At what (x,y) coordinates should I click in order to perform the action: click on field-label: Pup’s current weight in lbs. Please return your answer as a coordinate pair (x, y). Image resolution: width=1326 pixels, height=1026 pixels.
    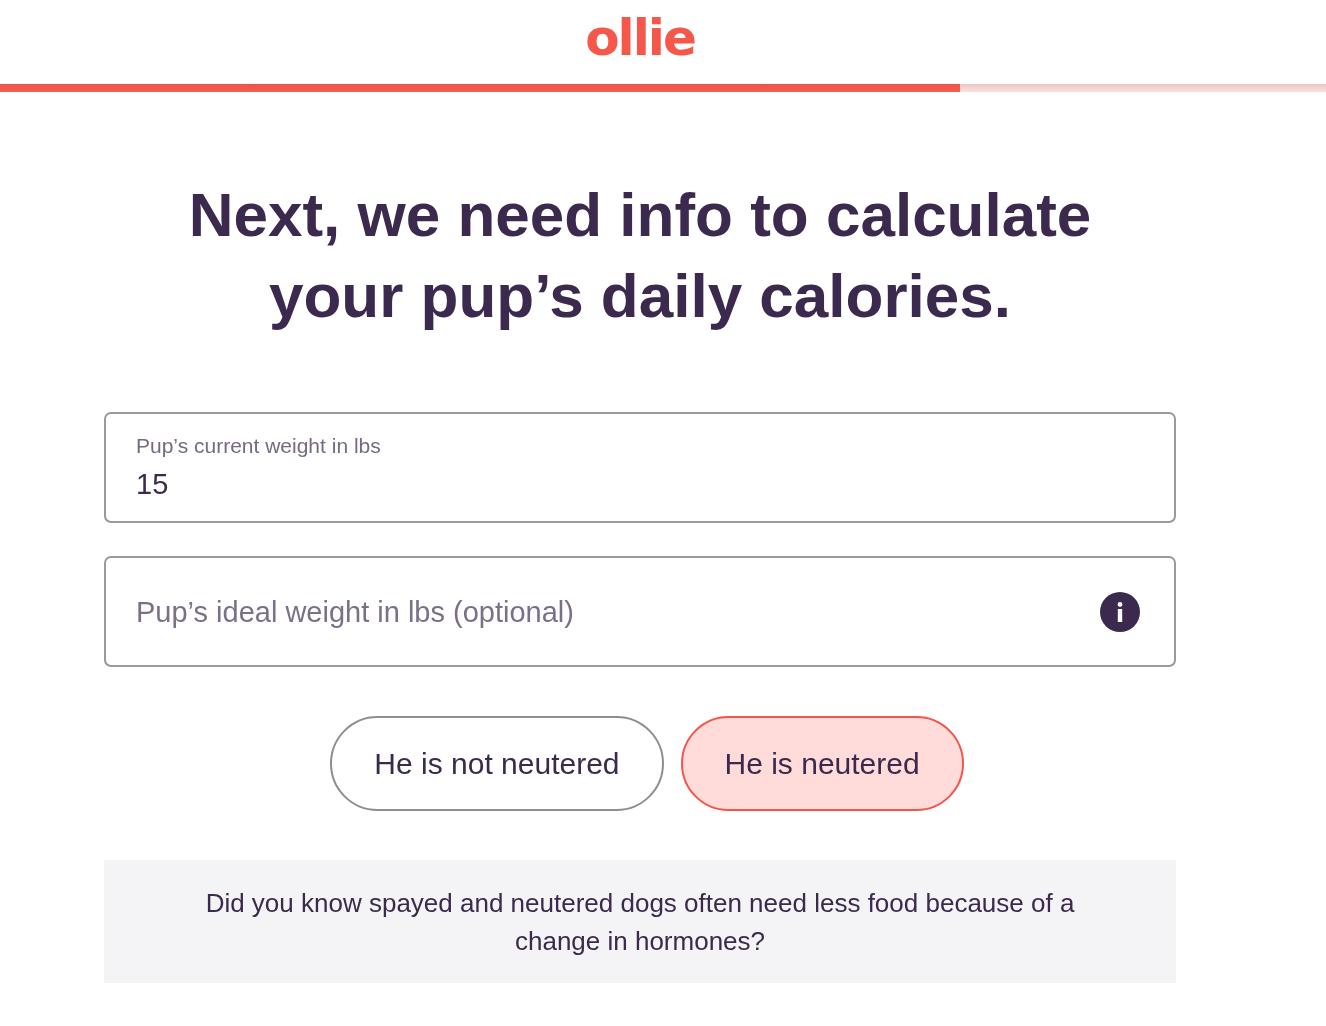
    Looking at the image, I should click on (258, 446).